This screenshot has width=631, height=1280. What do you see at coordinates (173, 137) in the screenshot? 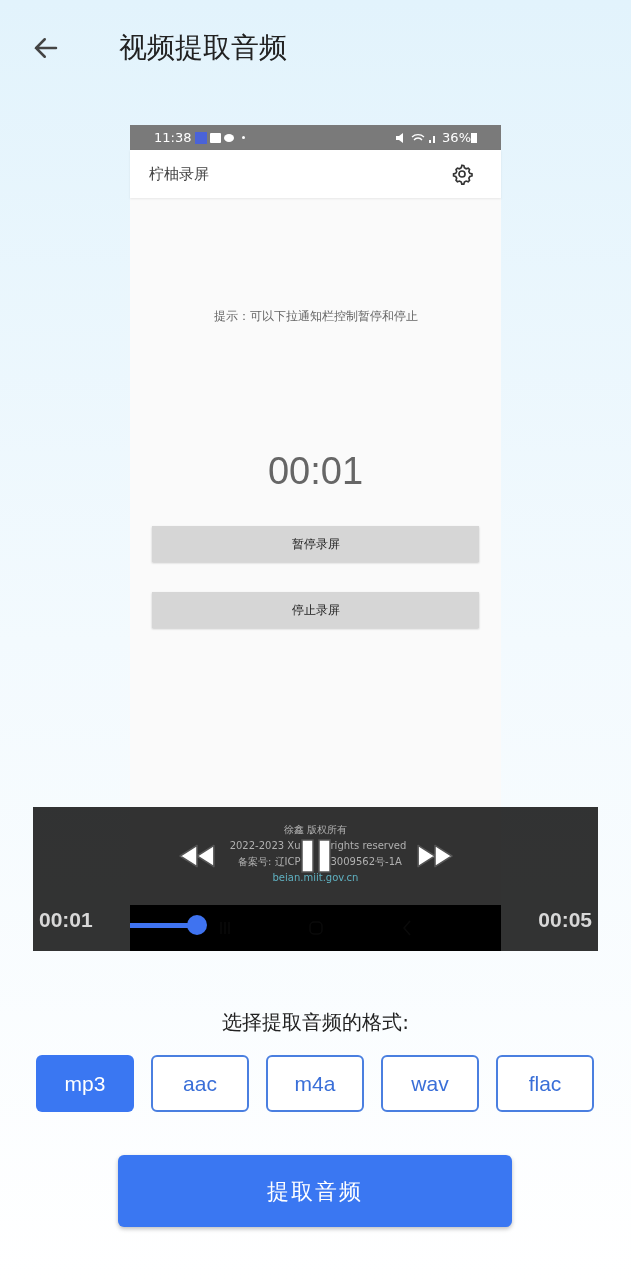
I see `status-time: 11:38` at bounding box center [173, 137].